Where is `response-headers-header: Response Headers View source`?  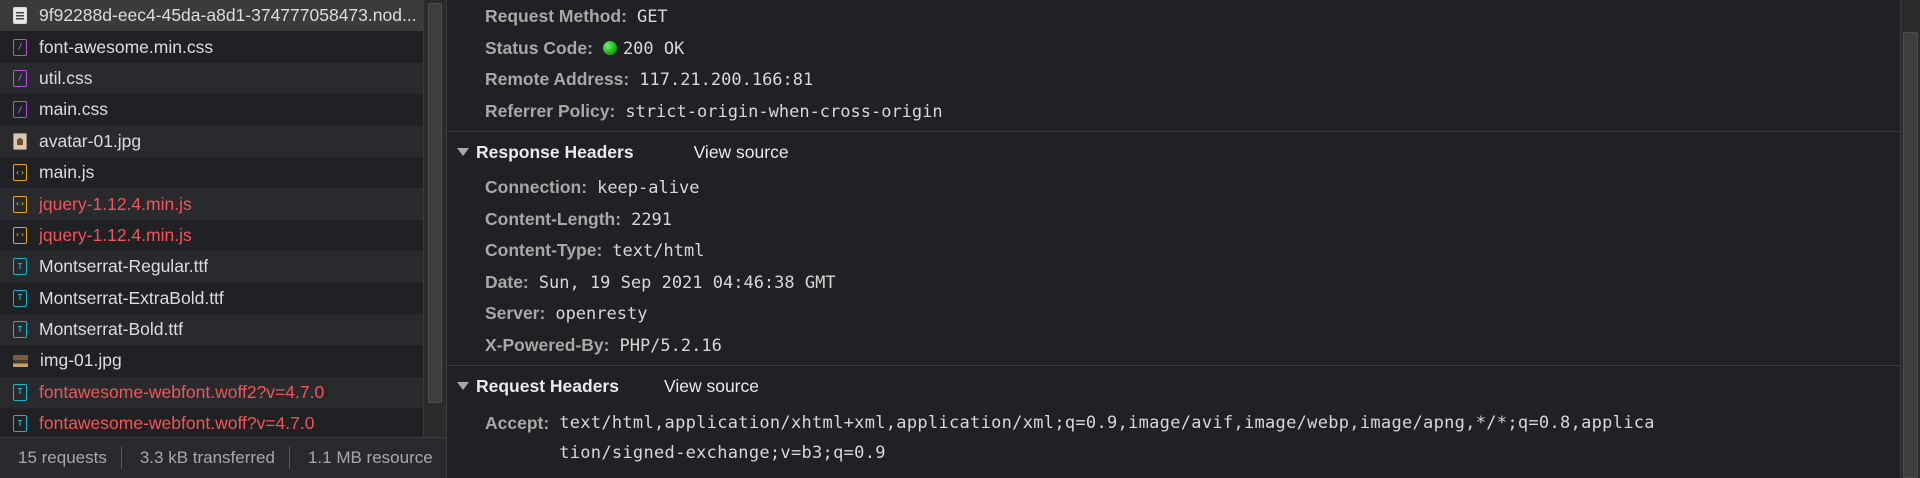 response-headers-header: Response Headers View source is located at coordinates (1173, 152).